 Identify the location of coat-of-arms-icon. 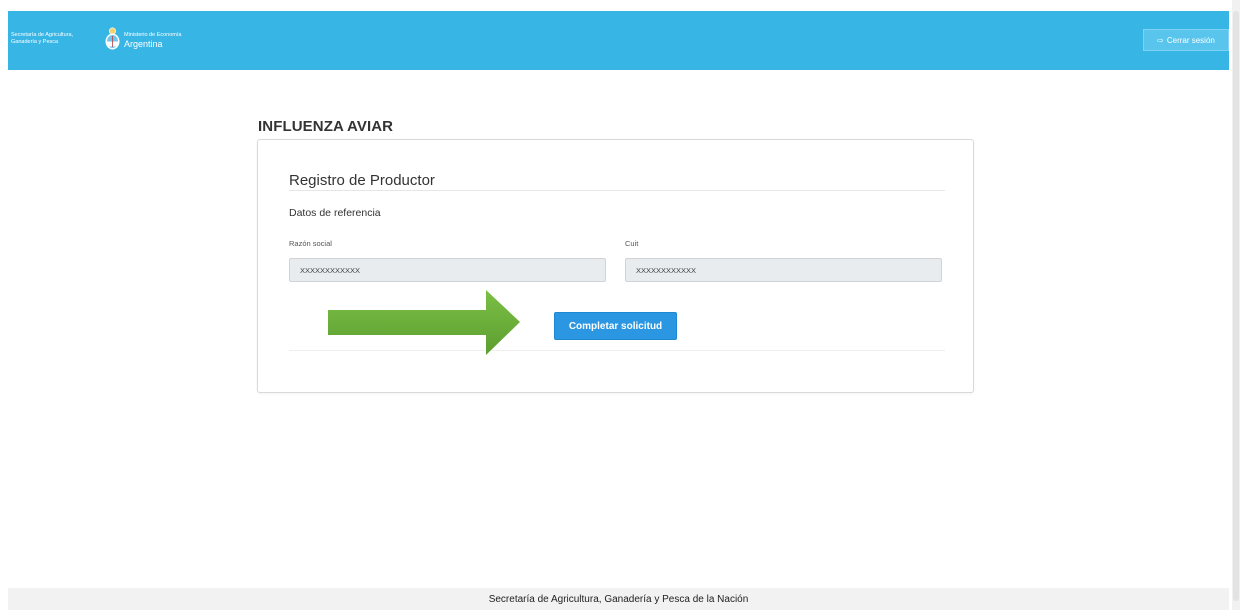
(112, 38).